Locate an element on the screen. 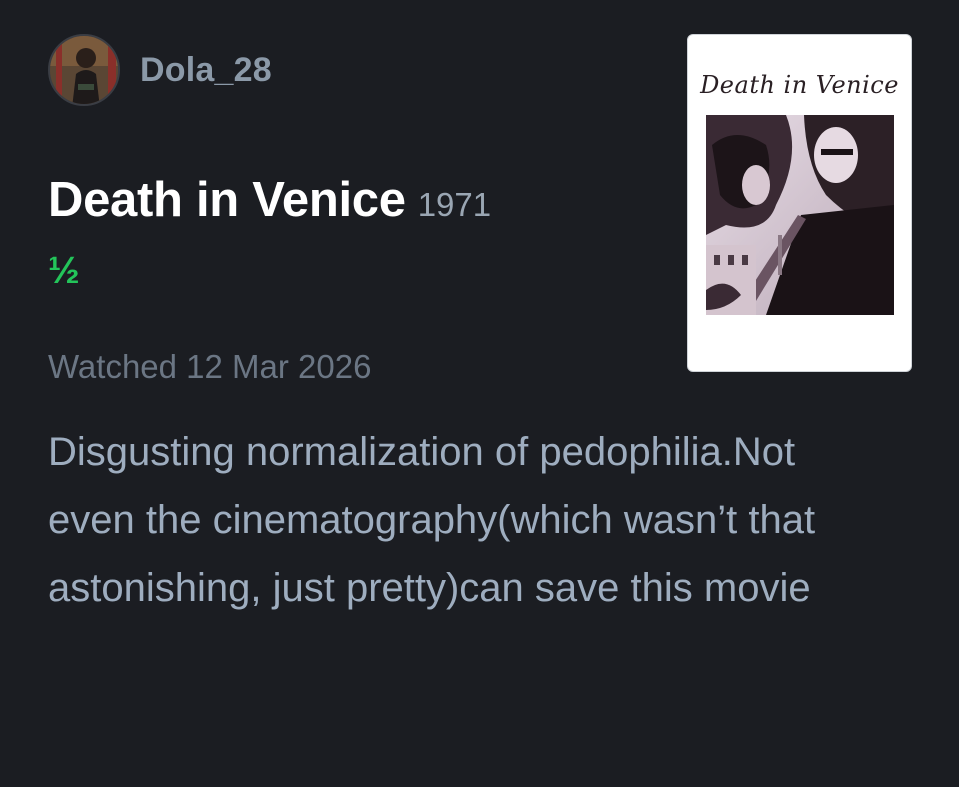 The width and height of the screenshot is (959, 787). film-title-row: Death in Venice 1971 is located at coordinates (269, 200).